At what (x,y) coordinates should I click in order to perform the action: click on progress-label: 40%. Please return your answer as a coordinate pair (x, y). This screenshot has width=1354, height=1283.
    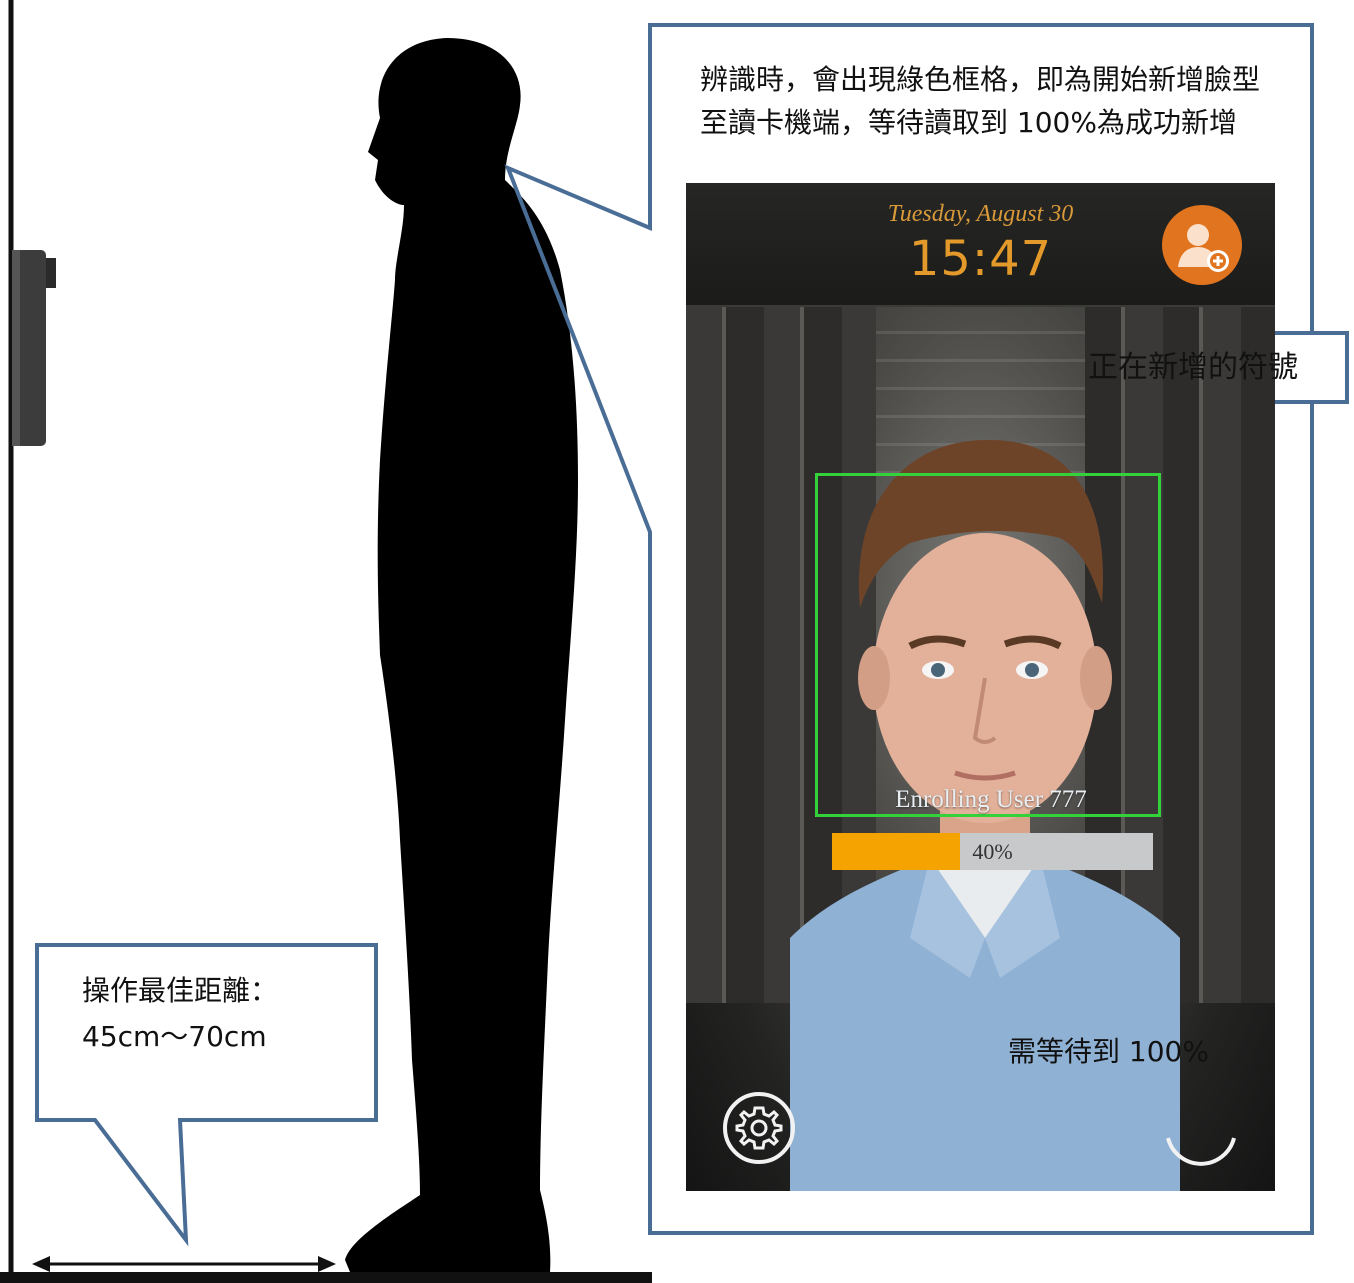
    Looking at the image, I should click on (992, 851).